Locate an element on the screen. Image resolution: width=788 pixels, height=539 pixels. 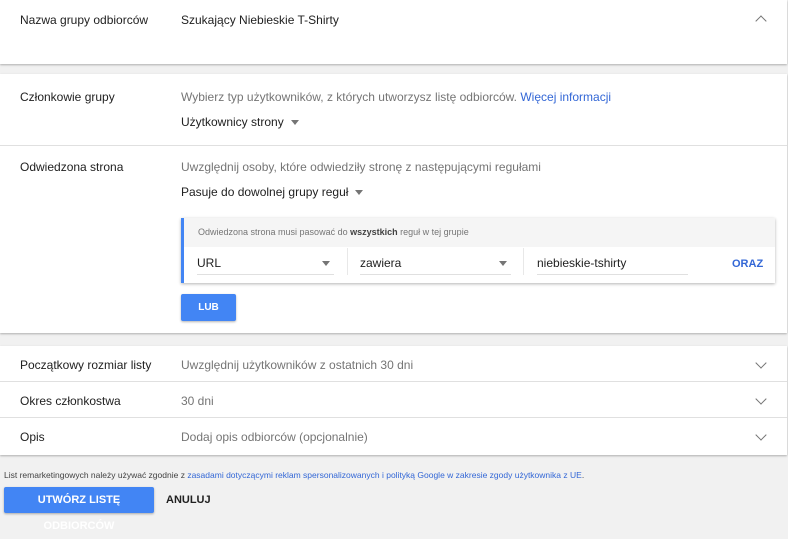
create-audience-button: UTWÓRZ LISTĘ ODBIORCÓW is located at coordinates (79, 509).